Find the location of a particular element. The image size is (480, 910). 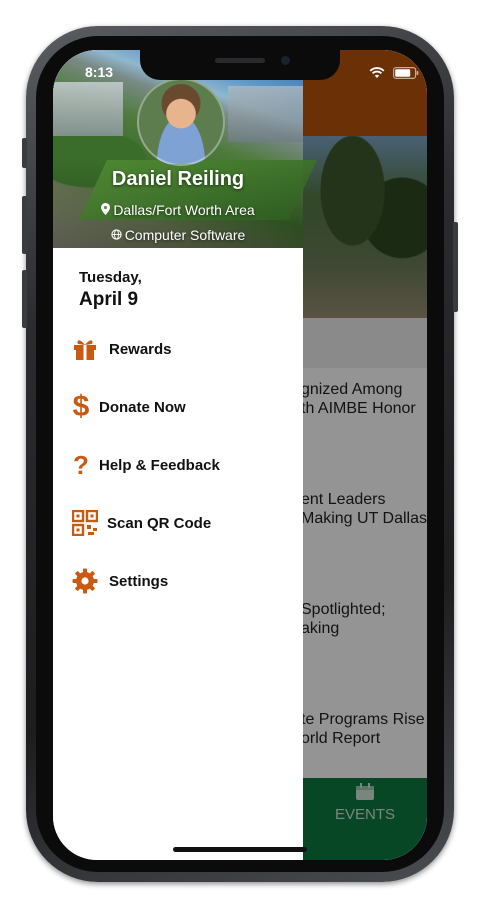

wifi-icon is located at coordinates (377, 72).